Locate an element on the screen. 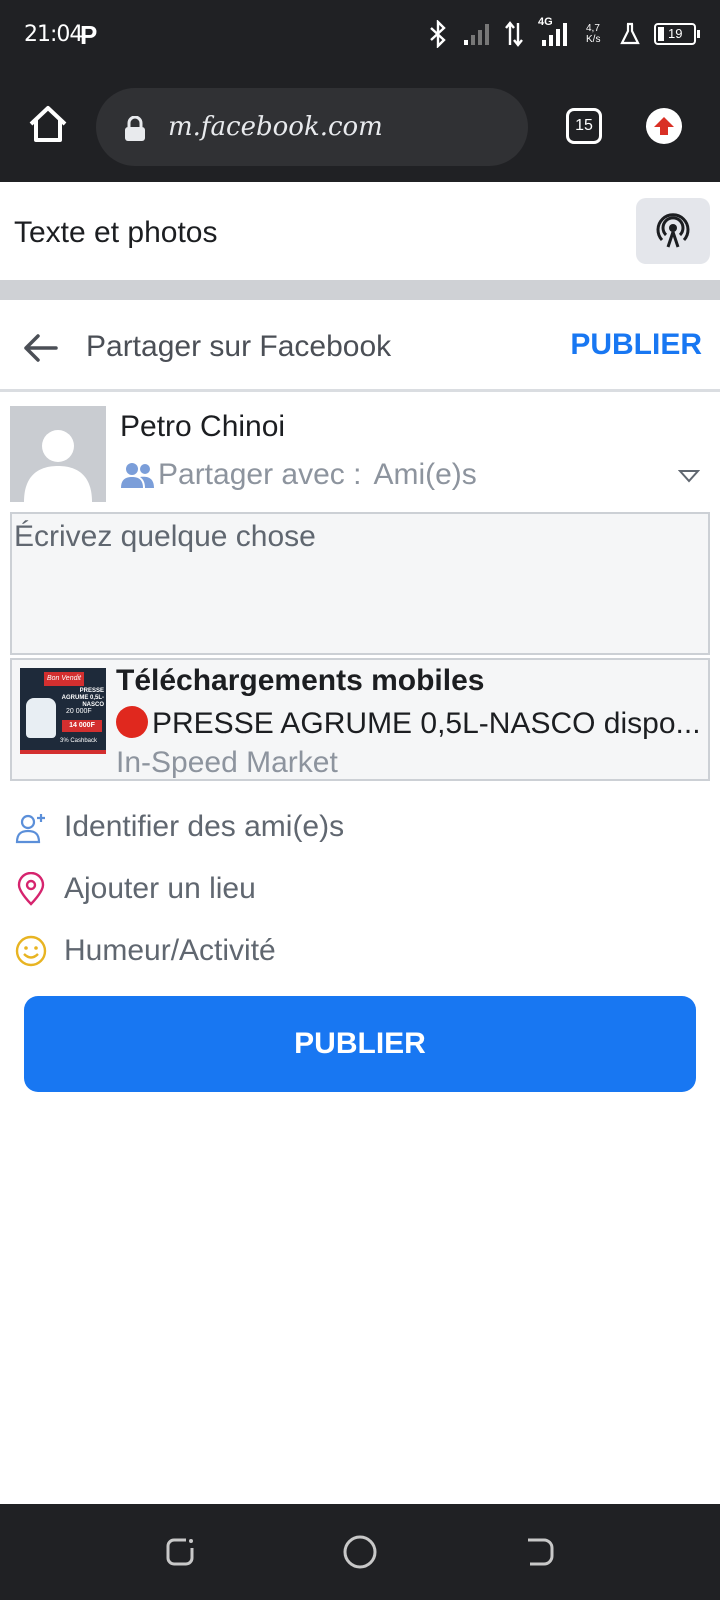 The height and width of the screenshot is (1600, 720). arrow-up-icon is located at coordinates (664, 126).